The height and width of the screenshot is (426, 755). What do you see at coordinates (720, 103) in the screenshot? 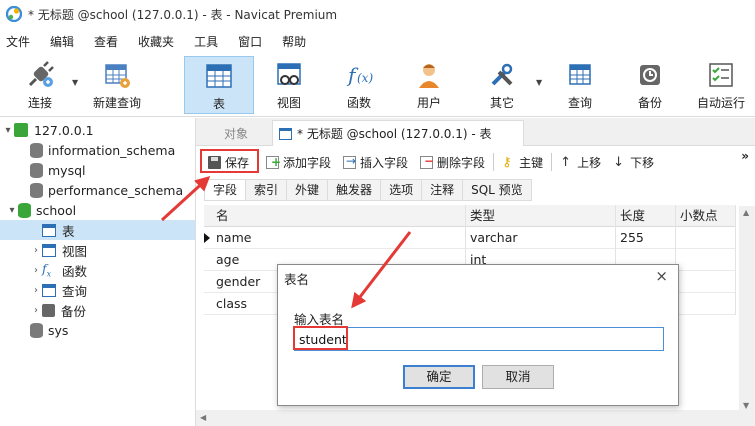
I see `automation-label: 自动运行` at bounding box center [720, 103].